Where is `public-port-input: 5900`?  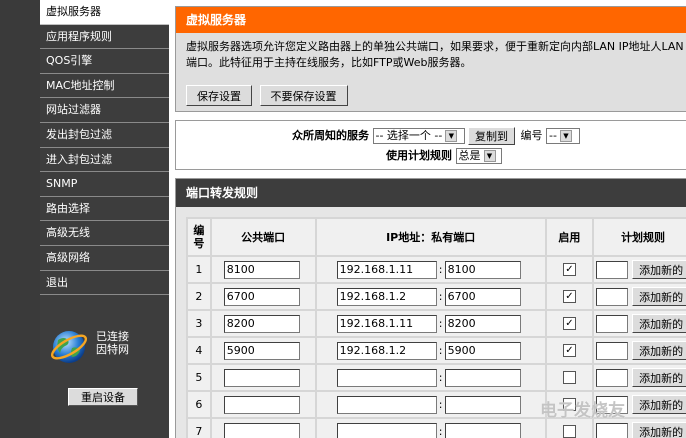
public-port-input: 5900 is located at coordinates (261, 350).